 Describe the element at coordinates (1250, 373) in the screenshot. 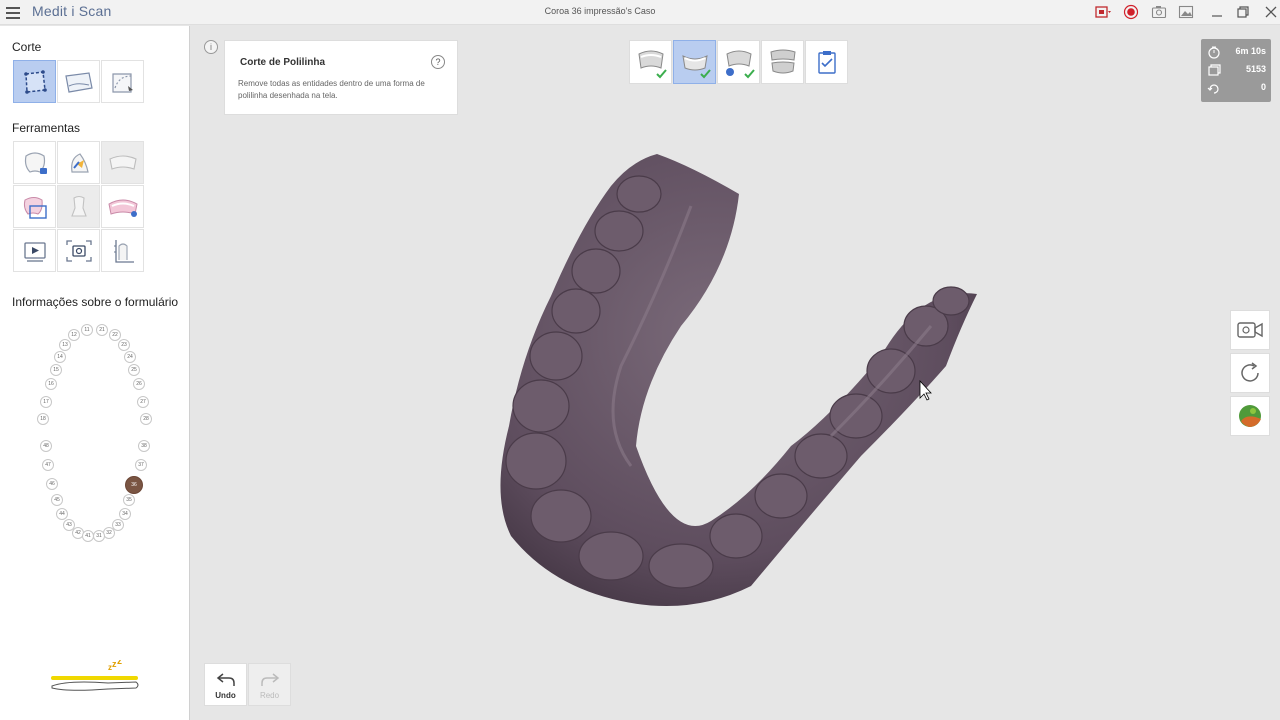

I see `reset-view-button` at that location.